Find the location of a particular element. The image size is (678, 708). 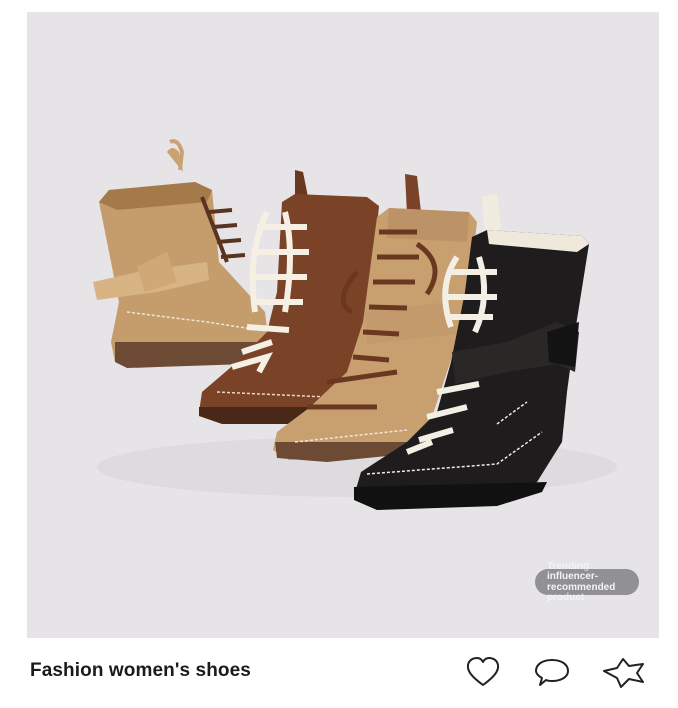

trending-badge: Trending influencer- recommended product is located at coordinates (587, 582).